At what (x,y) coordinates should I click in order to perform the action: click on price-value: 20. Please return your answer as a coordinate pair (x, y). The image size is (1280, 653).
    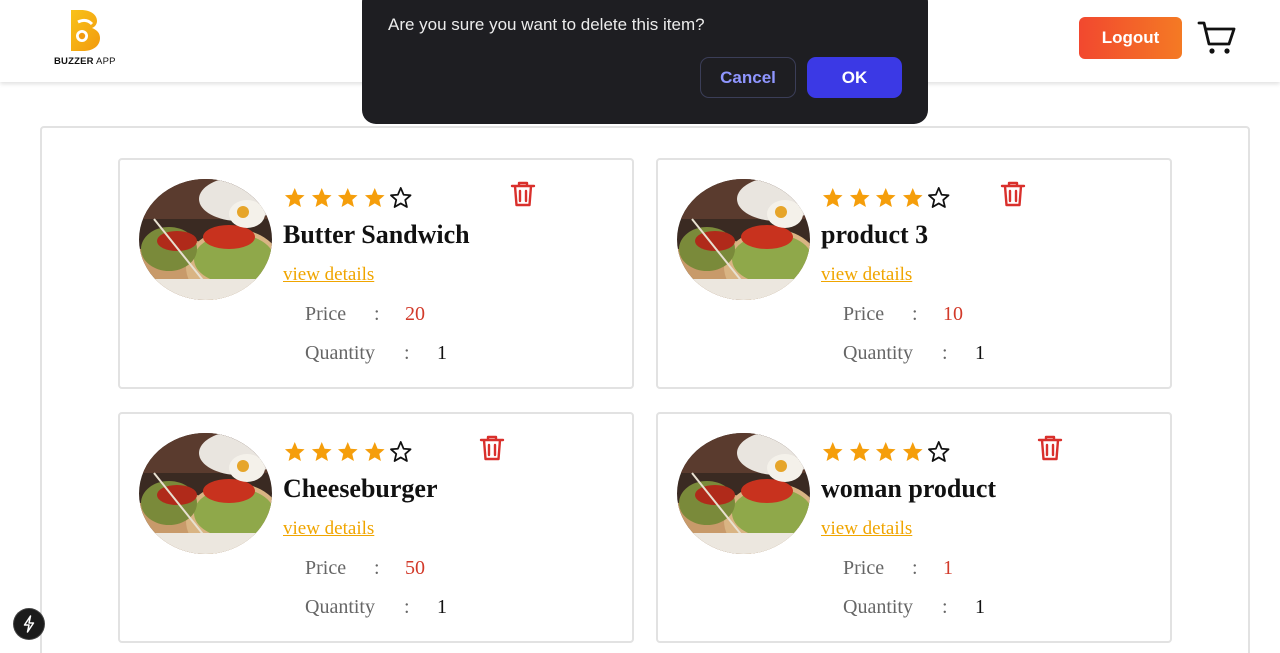
    Looking at the image, I should click on (415, 314).